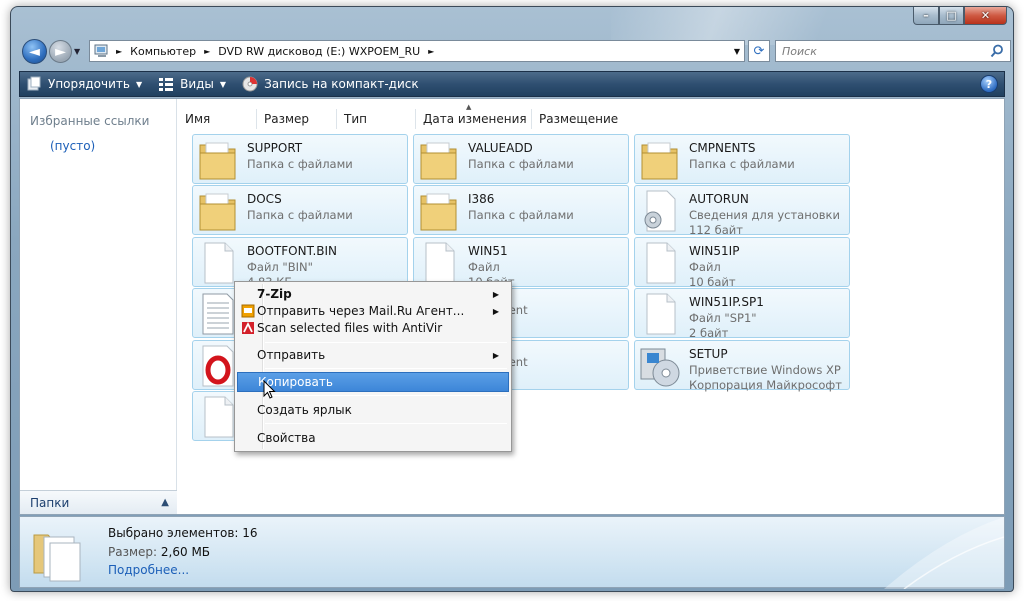 This screenshot has height=601, width=1024. Describe the element at coordinates (291, 355) in the screenshot. I see `menu-item-label: Отправить` at that location.